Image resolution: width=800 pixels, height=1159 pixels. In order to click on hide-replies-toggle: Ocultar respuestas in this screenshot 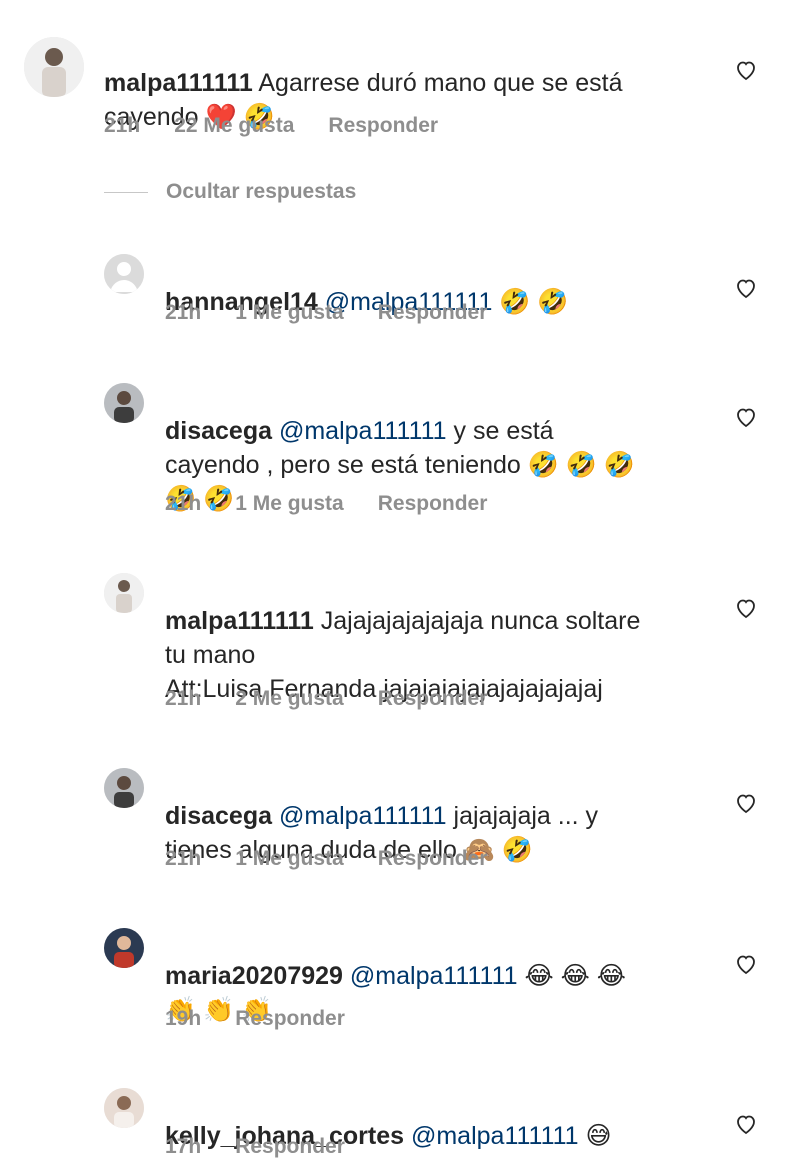, I will do `click(230, 192)`.